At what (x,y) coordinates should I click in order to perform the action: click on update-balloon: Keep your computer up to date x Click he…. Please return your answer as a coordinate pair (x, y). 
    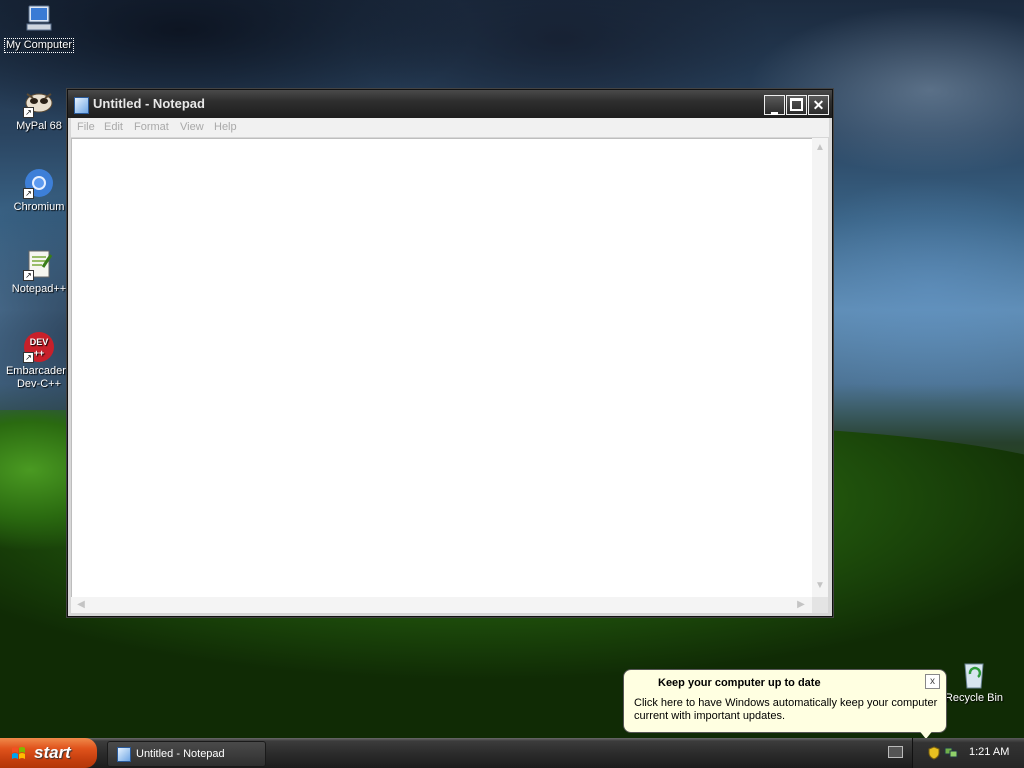
    Looking at the image, I should click on (785, 701).